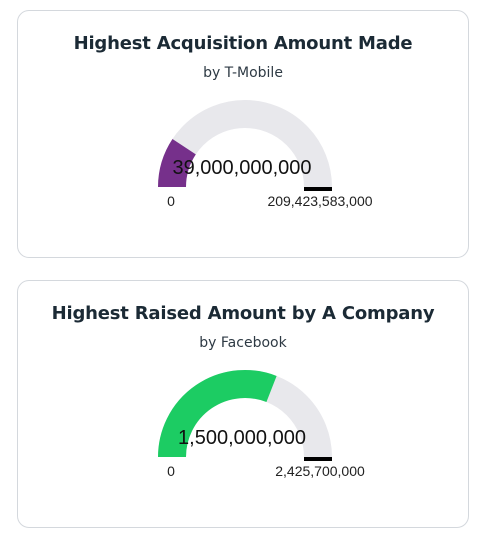 Image resolution: width=483 pixels, height=534 pixels. I want to click on gauge-chart: 1,500,000,000 0 2,425,700,000, so click(261, 424).